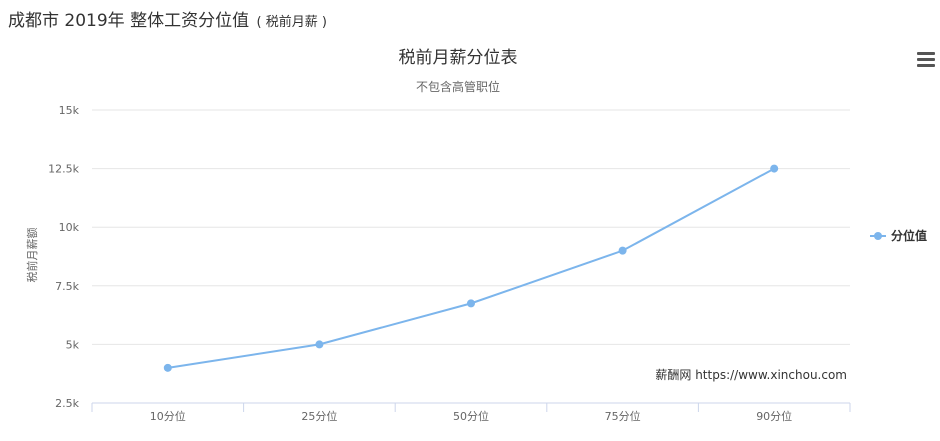 The image size is (940, 441). I want to click on y-tick-label: 15k, so click(69, 110).